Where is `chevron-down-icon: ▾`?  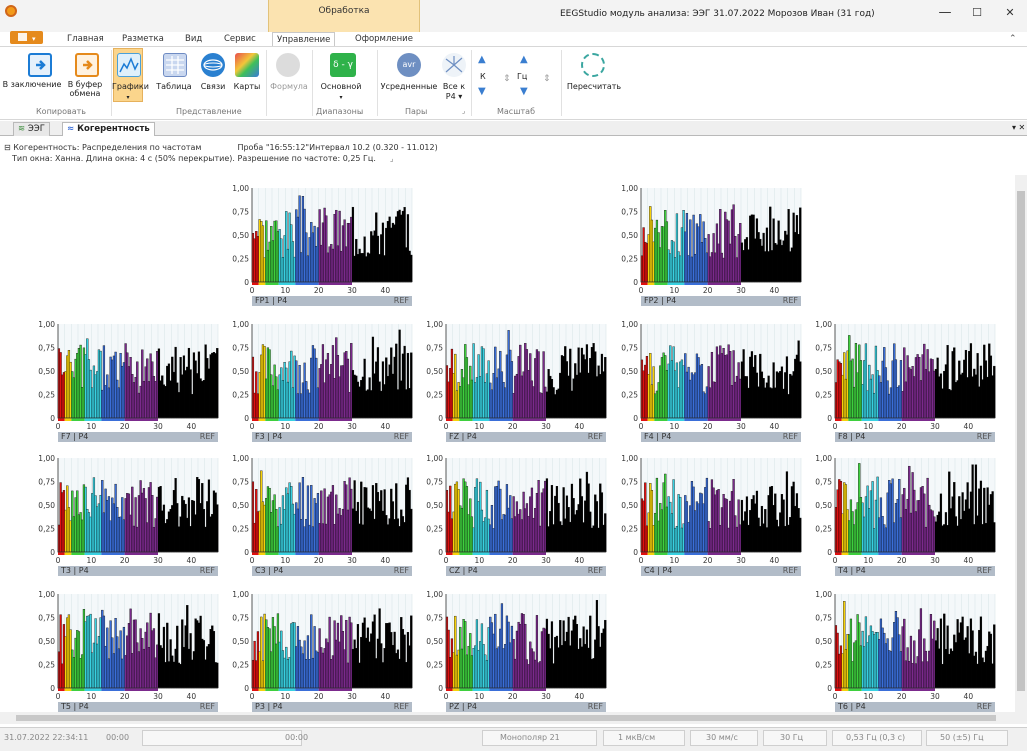
chevron-down-icon: ▾ is located at coordinates (34, 39).